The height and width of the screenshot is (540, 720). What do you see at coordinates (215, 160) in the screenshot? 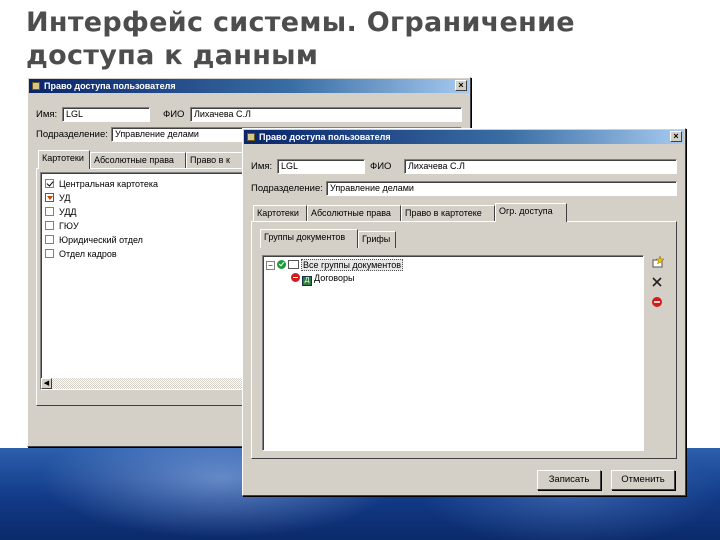
I see `tab-card-rights: Право в к` at bounding box center [215, 160].